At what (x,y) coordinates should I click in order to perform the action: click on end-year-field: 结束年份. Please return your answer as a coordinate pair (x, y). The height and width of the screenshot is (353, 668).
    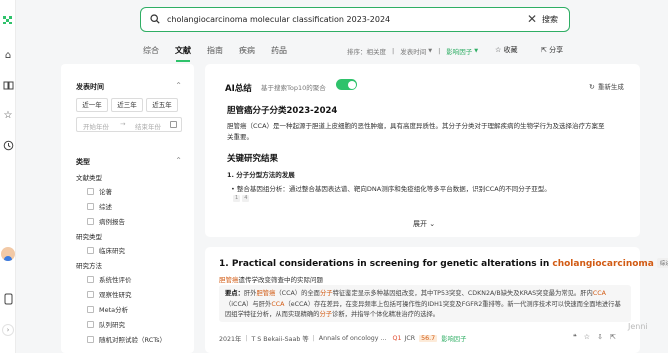
    Looking at the image, I should click on (148, 126).